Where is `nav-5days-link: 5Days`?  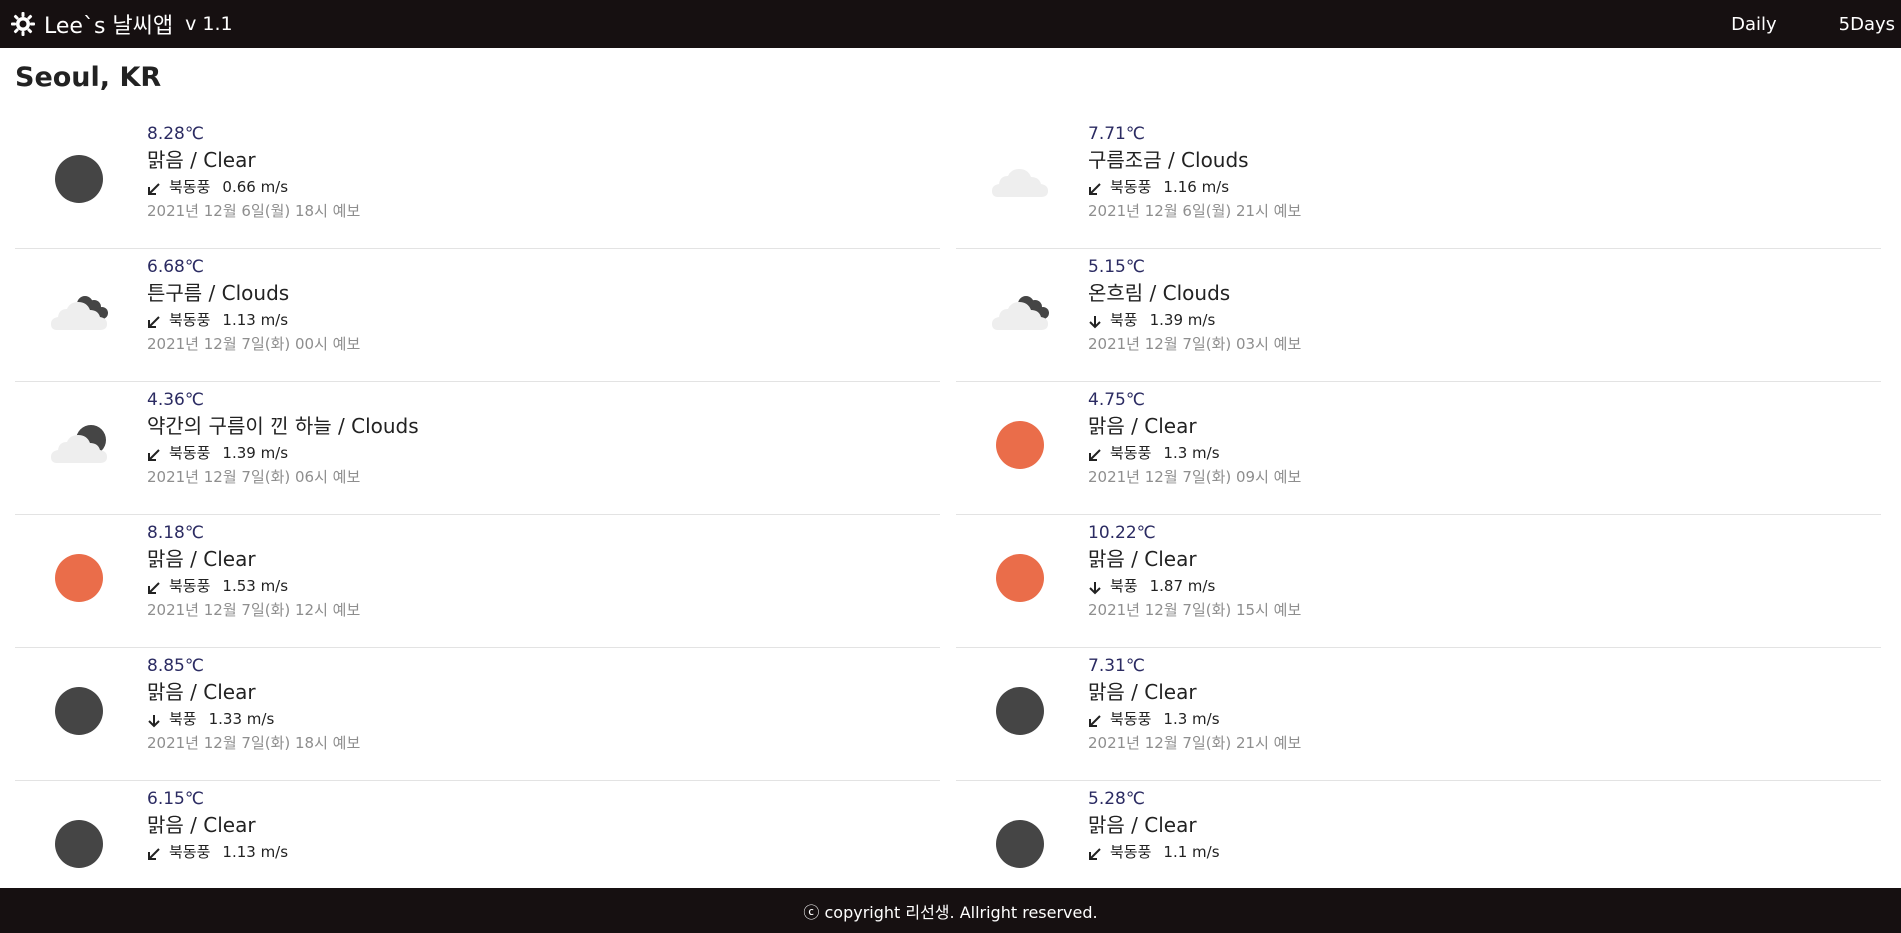 nav-5days-link: 5Days is located at coordinates (1867, 24).